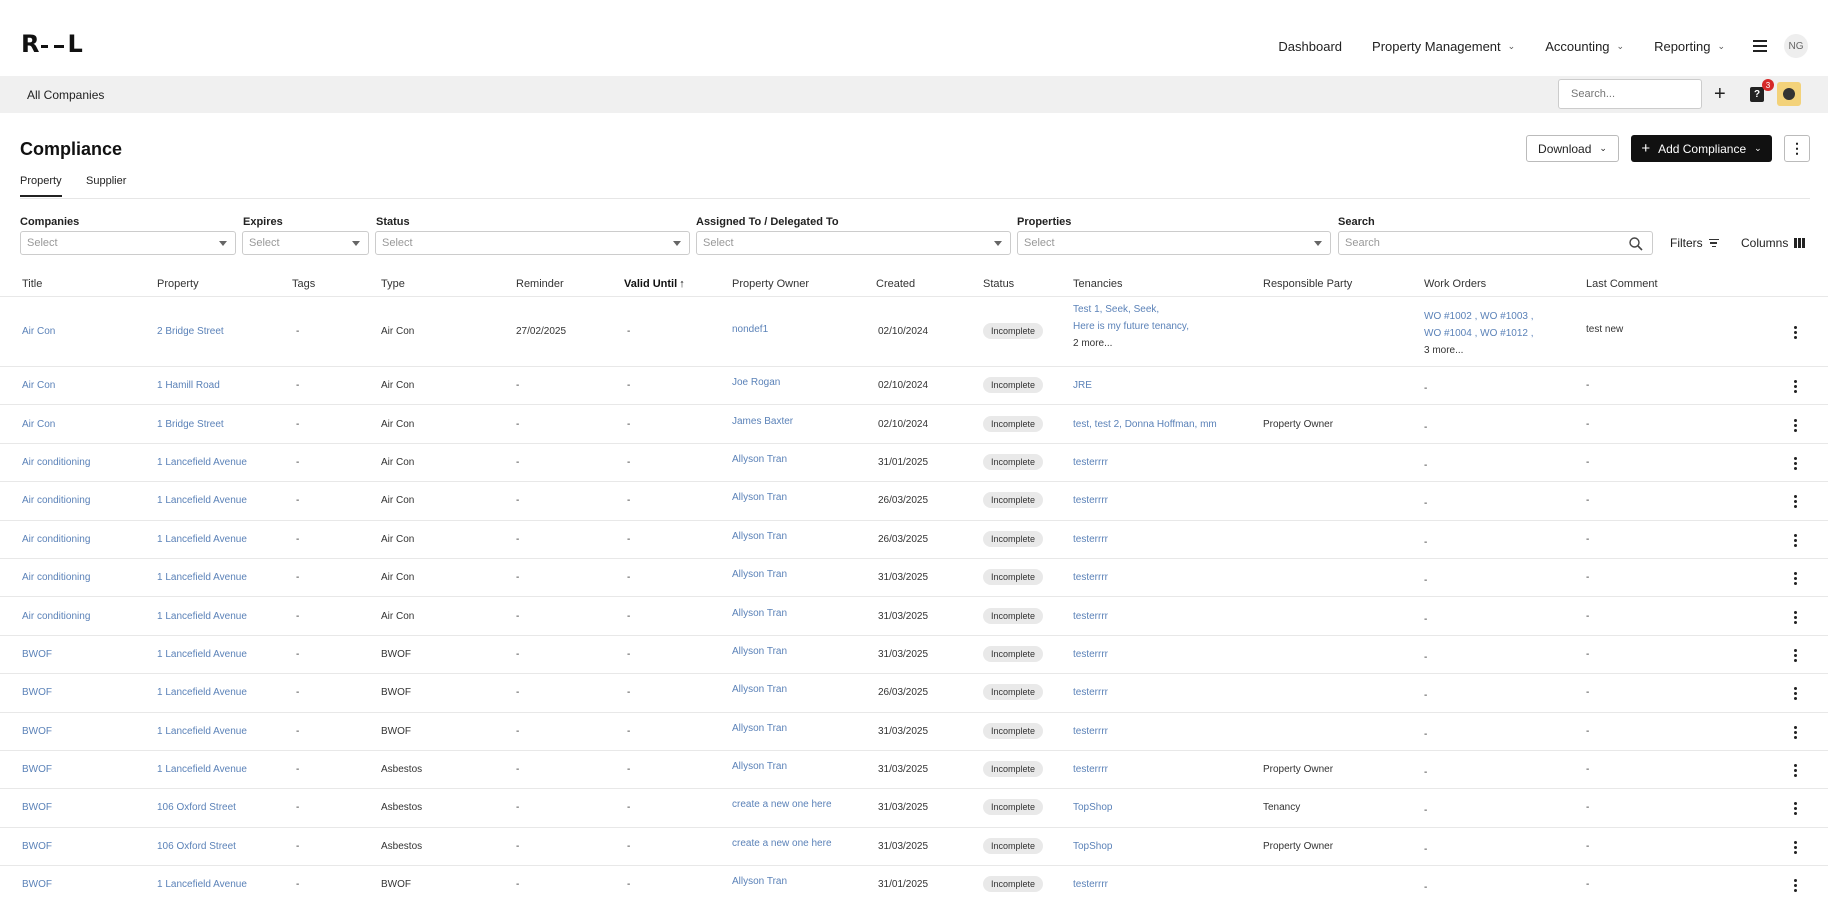 The height and width of the screenshot is (907, 1828). Describe the element at coordinates (190, 424) in the screenshot. I see `cell-property: 1 Bridge Street` at that location.